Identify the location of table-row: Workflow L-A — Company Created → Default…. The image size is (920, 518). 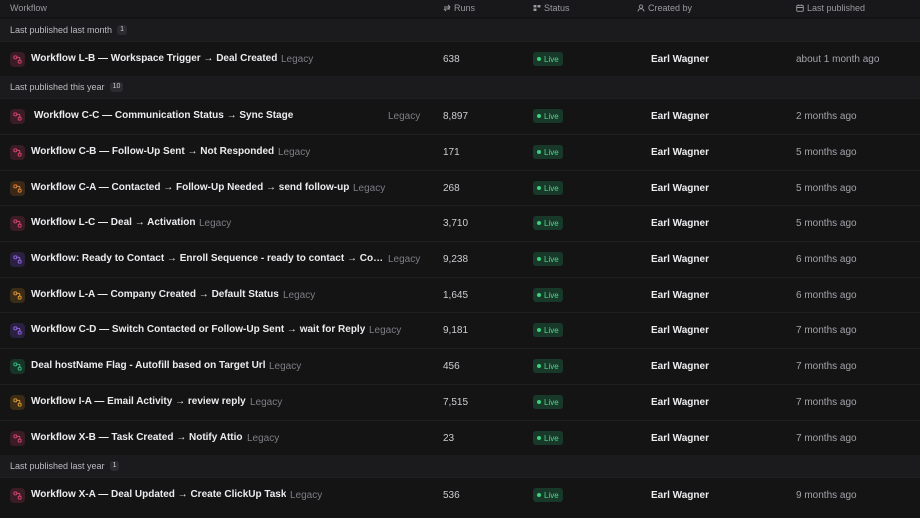
(460, 295).